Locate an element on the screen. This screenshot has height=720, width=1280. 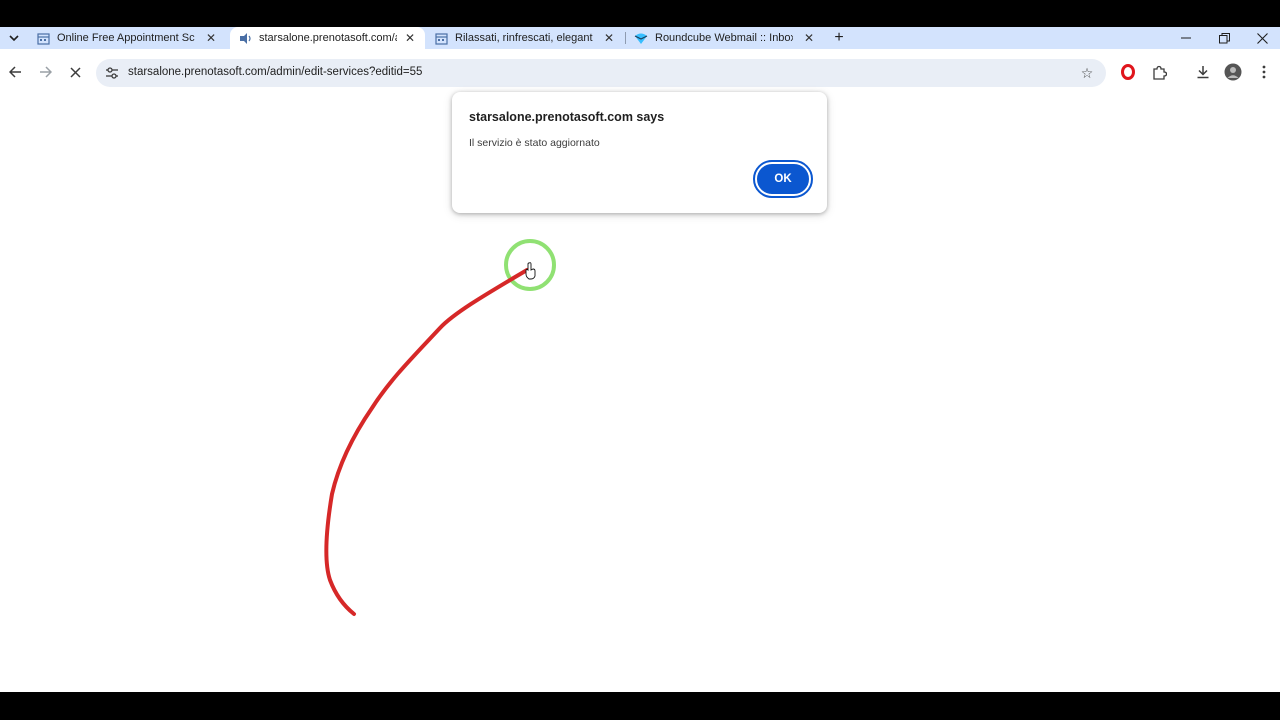
letterbox-bottom is located at coordinates (640, 706).